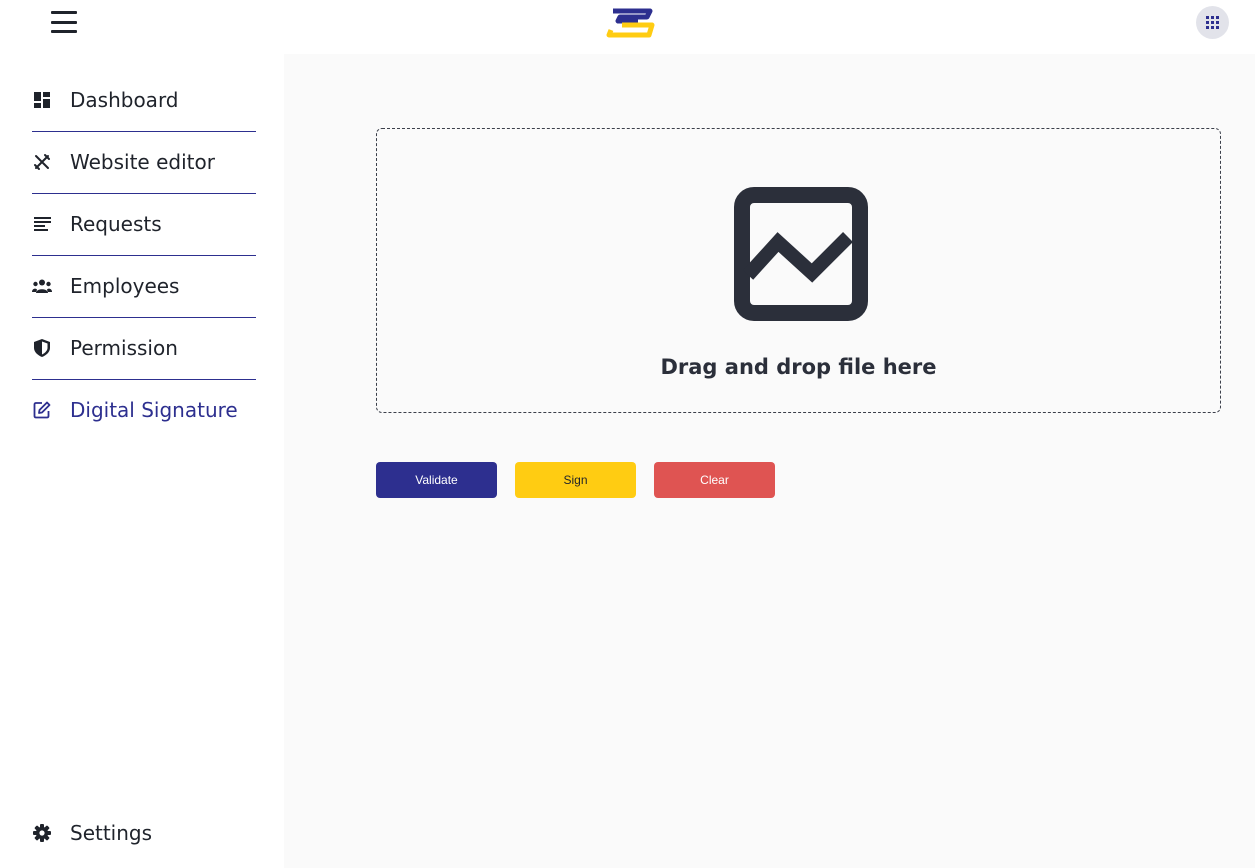 The height and width of the screenshot is (868, 1255). What do you see at coordinates (436, 480) in the screenshot?
I see `validate-button: Validate` at bounding box center [436, 480].